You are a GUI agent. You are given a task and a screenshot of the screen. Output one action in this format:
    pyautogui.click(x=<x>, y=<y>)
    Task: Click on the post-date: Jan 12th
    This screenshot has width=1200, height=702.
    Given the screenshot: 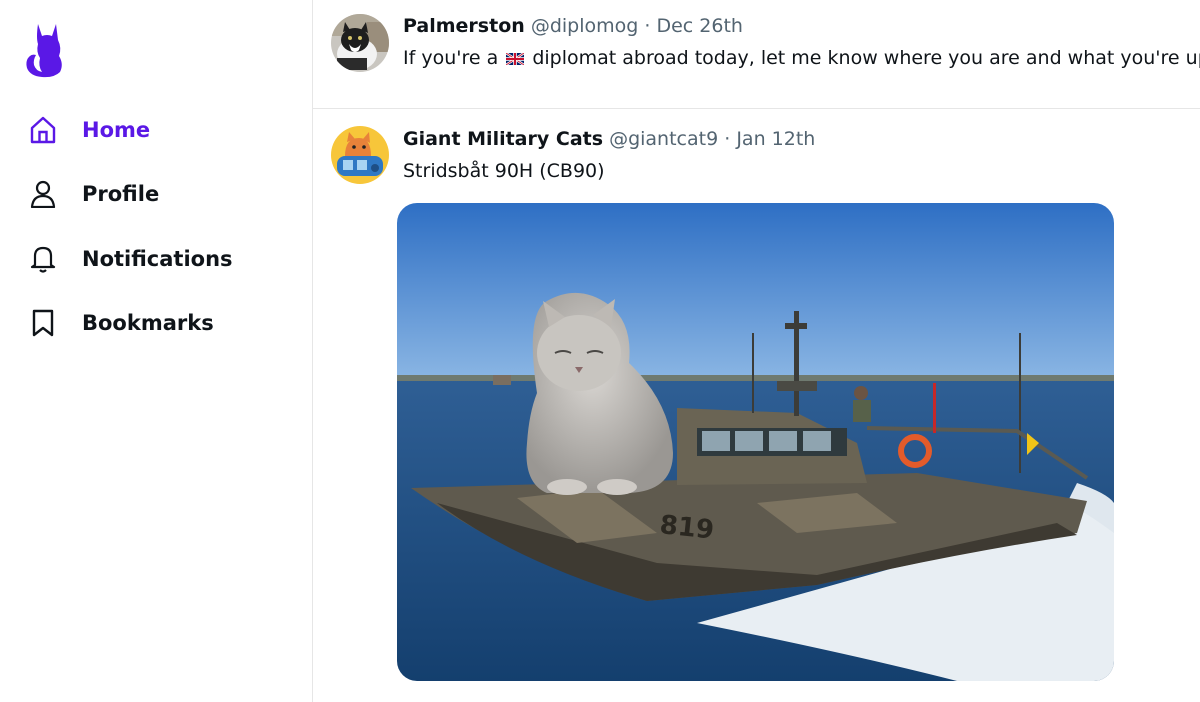 What is the action you would take?
    pyautogui.click(x=775, y=139)
    